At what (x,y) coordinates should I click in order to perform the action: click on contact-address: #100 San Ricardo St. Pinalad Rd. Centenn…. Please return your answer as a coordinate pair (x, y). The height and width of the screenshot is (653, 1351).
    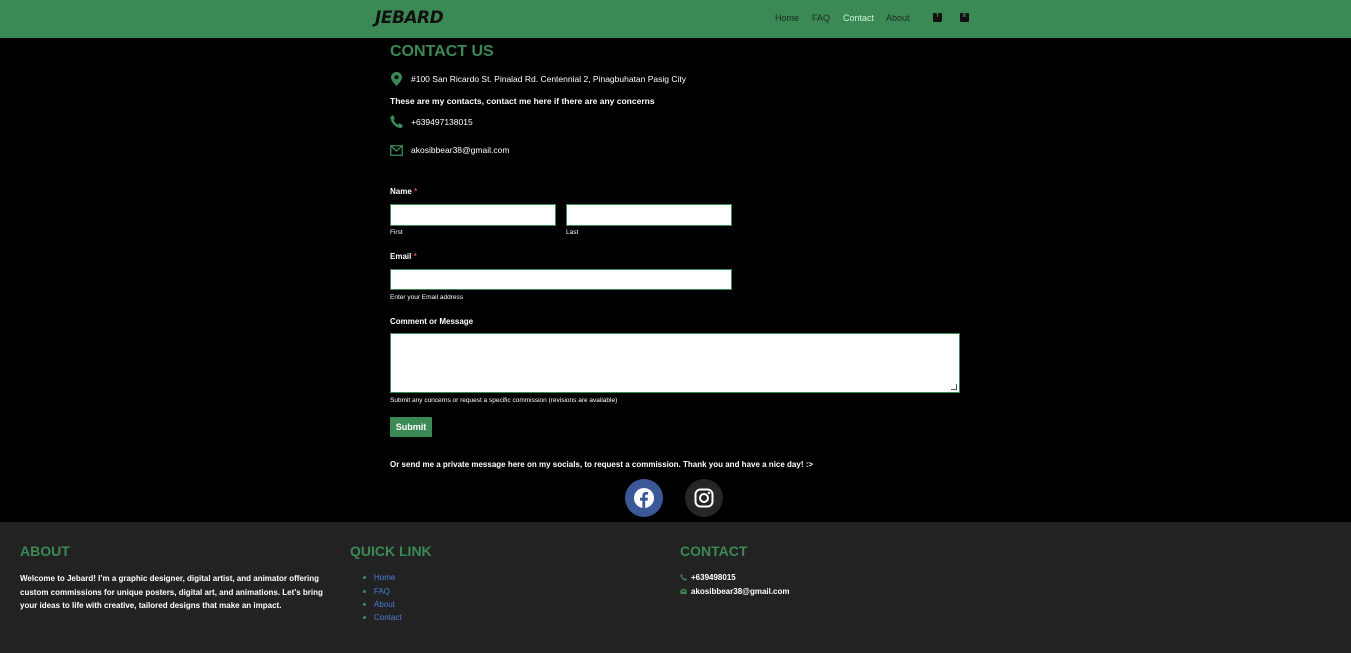
    Looking at the image, I should click on (549, 79).